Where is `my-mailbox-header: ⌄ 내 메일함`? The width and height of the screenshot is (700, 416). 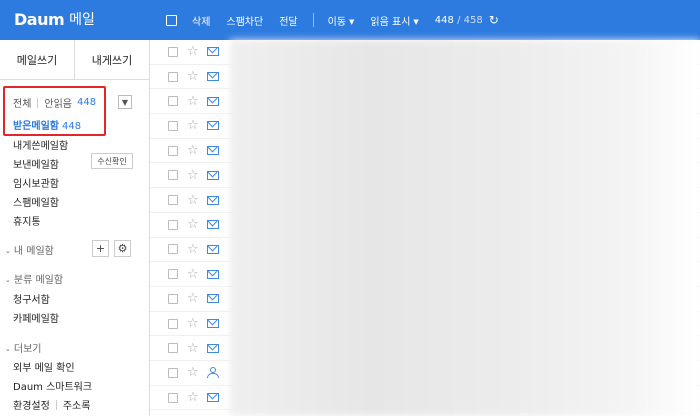
my-mailbox-header: ⌄ 내 메일함 is located at coordinates (29, 249).